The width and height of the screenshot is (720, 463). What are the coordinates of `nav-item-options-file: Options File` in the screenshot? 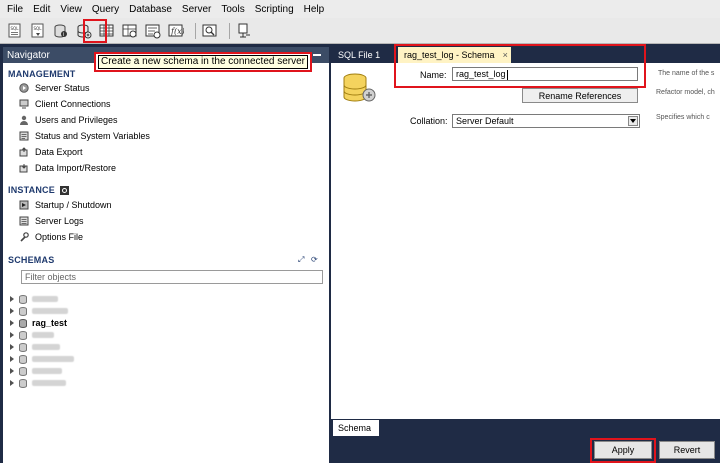 It's located at (51, 237).